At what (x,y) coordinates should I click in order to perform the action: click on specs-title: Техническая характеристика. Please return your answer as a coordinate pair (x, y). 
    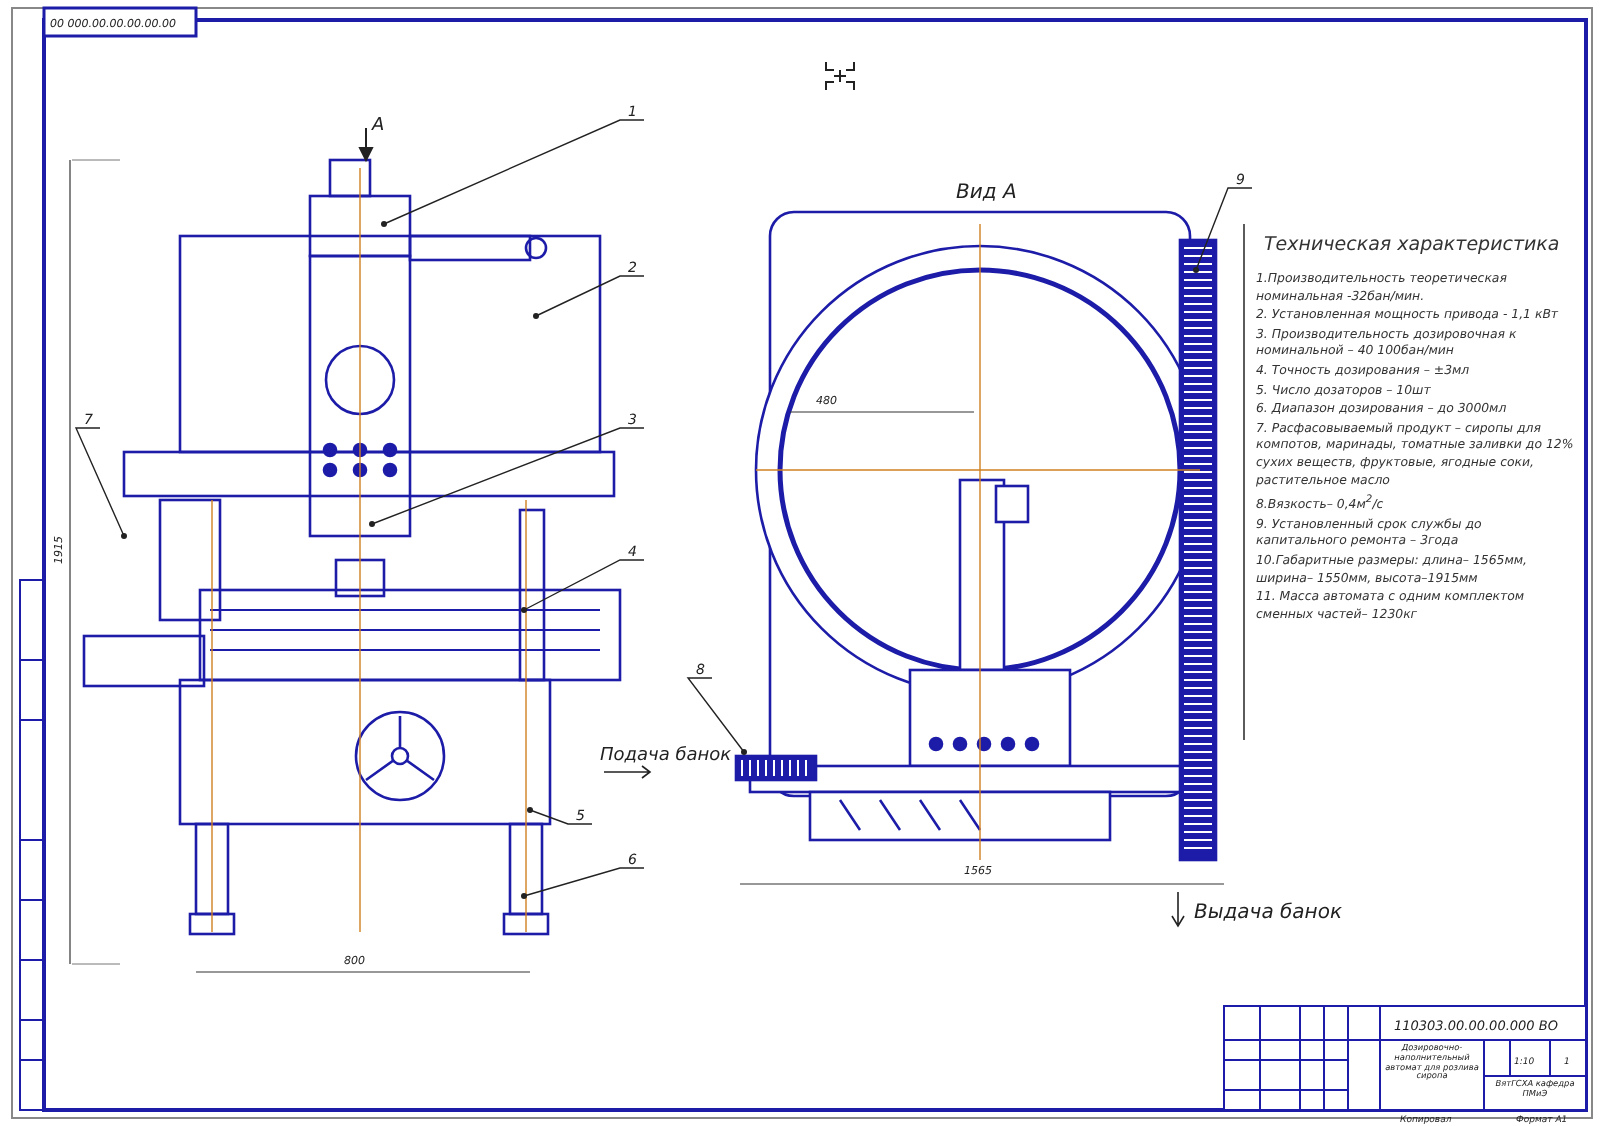
    Looking at the image, I should click on (1412, 245).